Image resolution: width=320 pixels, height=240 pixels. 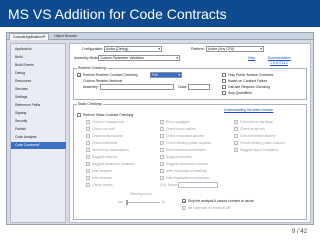 I want to click on assembly-mode-label: Assembly Mode:, so click(x=87, y=58).